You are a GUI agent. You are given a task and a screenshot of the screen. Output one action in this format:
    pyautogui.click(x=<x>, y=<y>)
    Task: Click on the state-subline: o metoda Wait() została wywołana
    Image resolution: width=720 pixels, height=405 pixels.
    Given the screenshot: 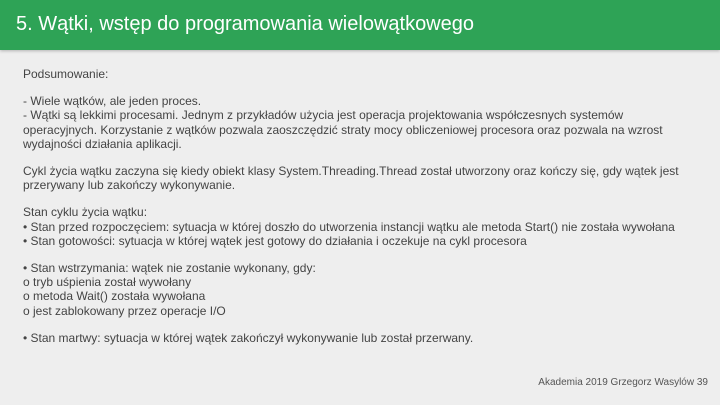 What is the action you would take?
    pyautogui.click(x=114, y=296)
    